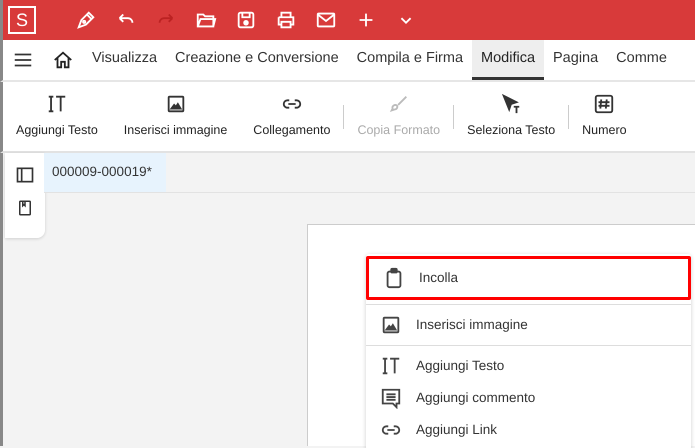 This screenshot has height=448, width=695. What do you see at coordinates (25, 208) in the screenshot?
I see `bookmark-icon` at bounding box center [25, 208].